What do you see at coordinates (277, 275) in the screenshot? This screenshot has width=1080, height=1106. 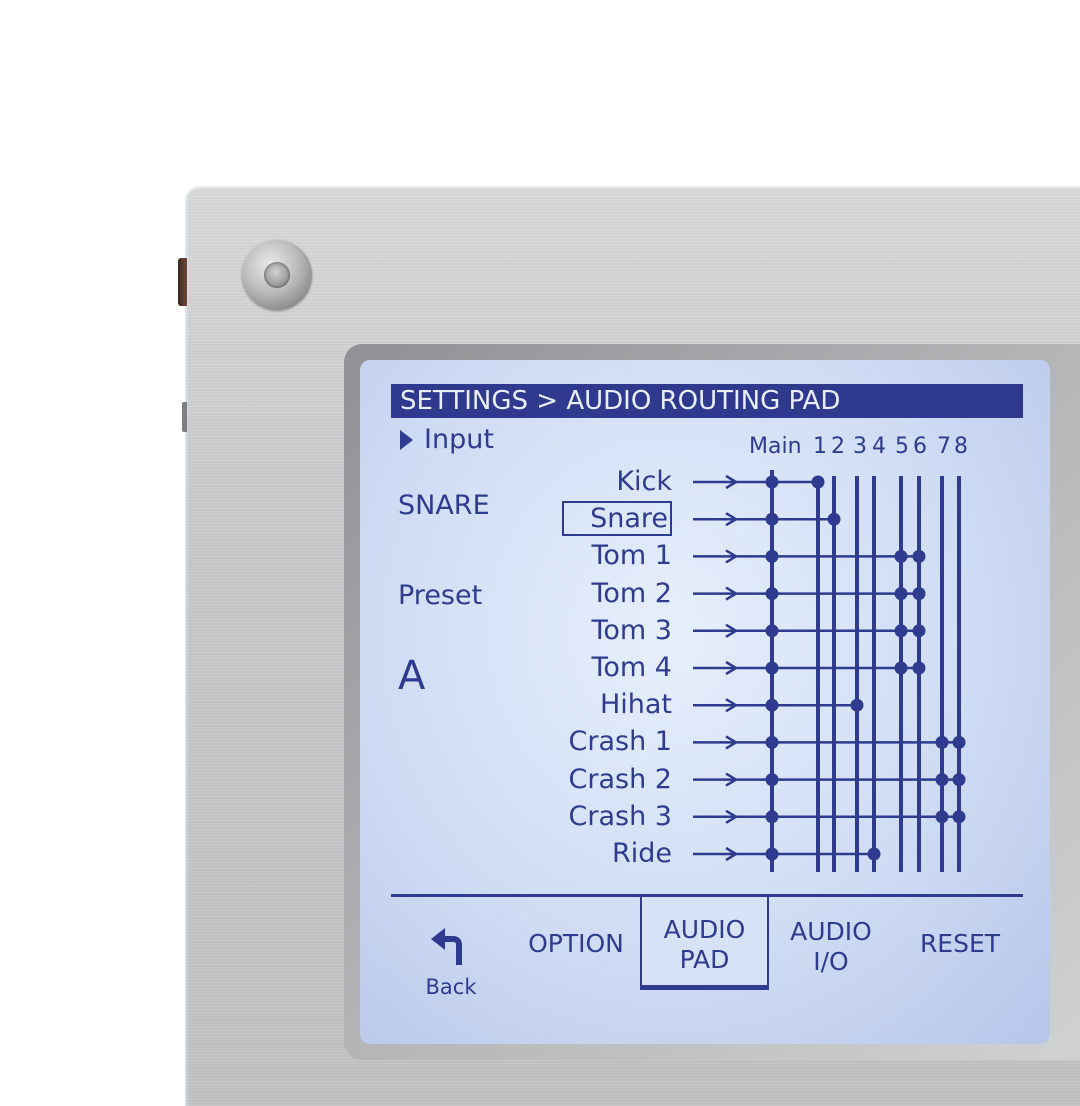 I see `panel-screw` at bounding box center [277, 275].